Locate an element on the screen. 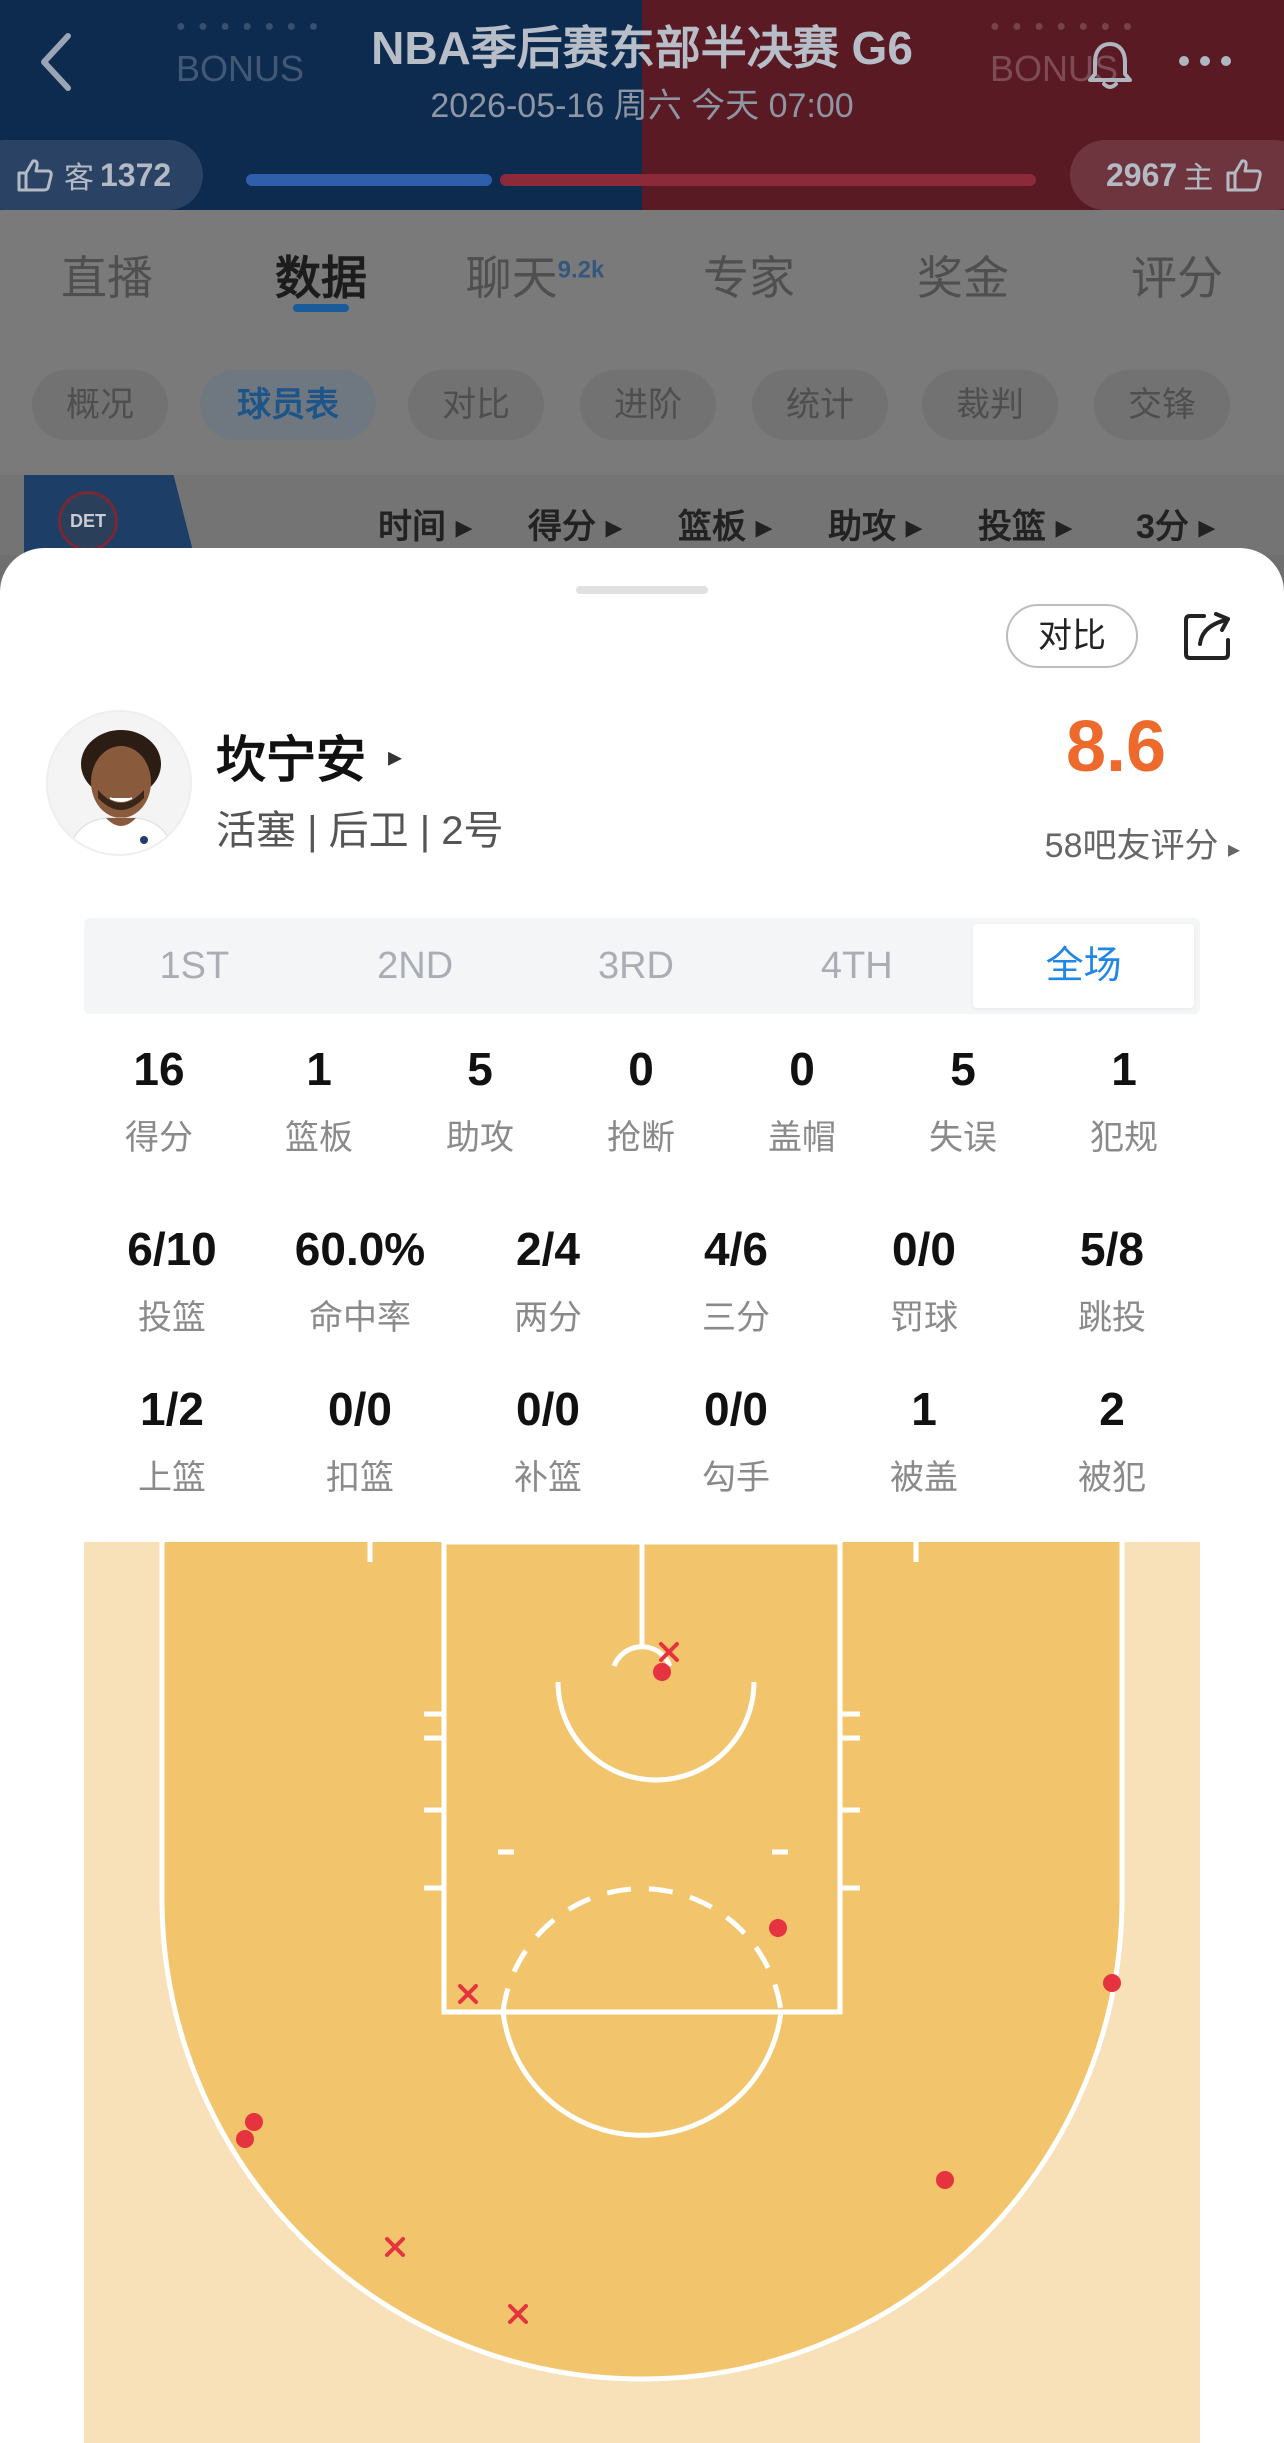  share-icon is located at coordinates (1207, 636).